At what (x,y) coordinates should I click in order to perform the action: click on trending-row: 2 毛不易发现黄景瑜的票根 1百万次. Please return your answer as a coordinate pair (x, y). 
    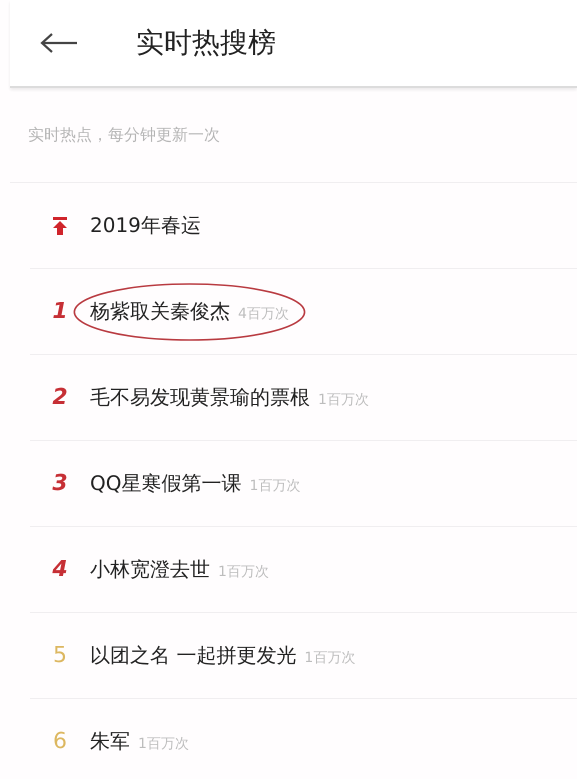
    Looking at the image, I should click on (303, 398).